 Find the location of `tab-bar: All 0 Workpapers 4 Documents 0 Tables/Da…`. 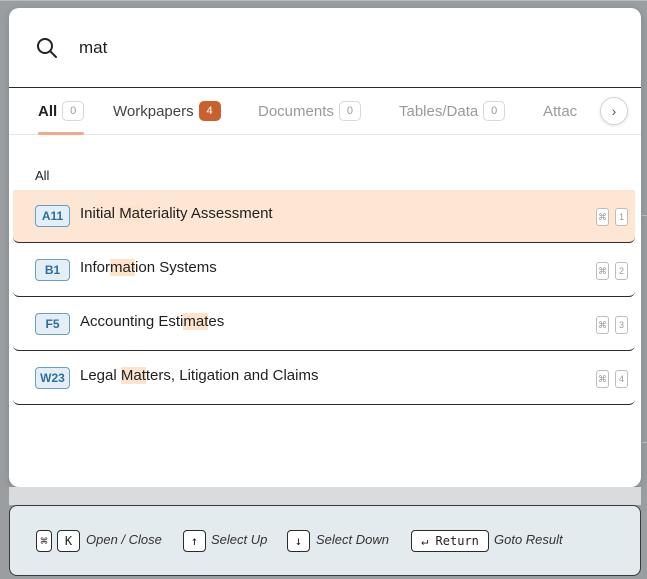

tab-bar: All 0 Workpapers 4 Documents 0 Tables/Da… is located at coordinates (325, 111).